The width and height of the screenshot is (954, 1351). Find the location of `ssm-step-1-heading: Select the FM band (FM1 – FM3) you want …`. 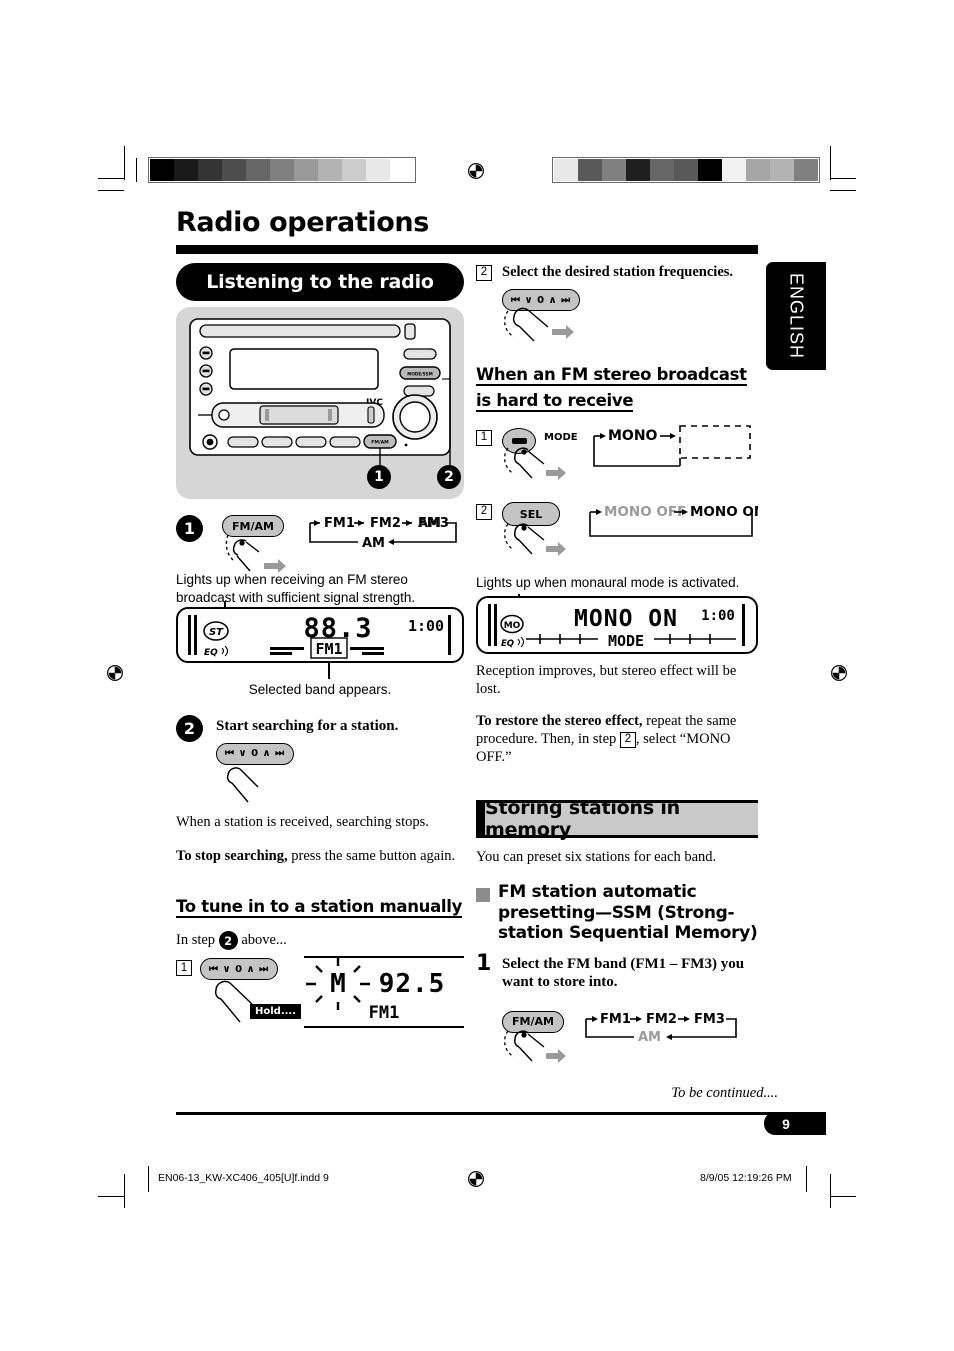

ssm-step-1-heading: Select the FM band (FM1 – FM3) you want … is located at coordinates (623, 973).